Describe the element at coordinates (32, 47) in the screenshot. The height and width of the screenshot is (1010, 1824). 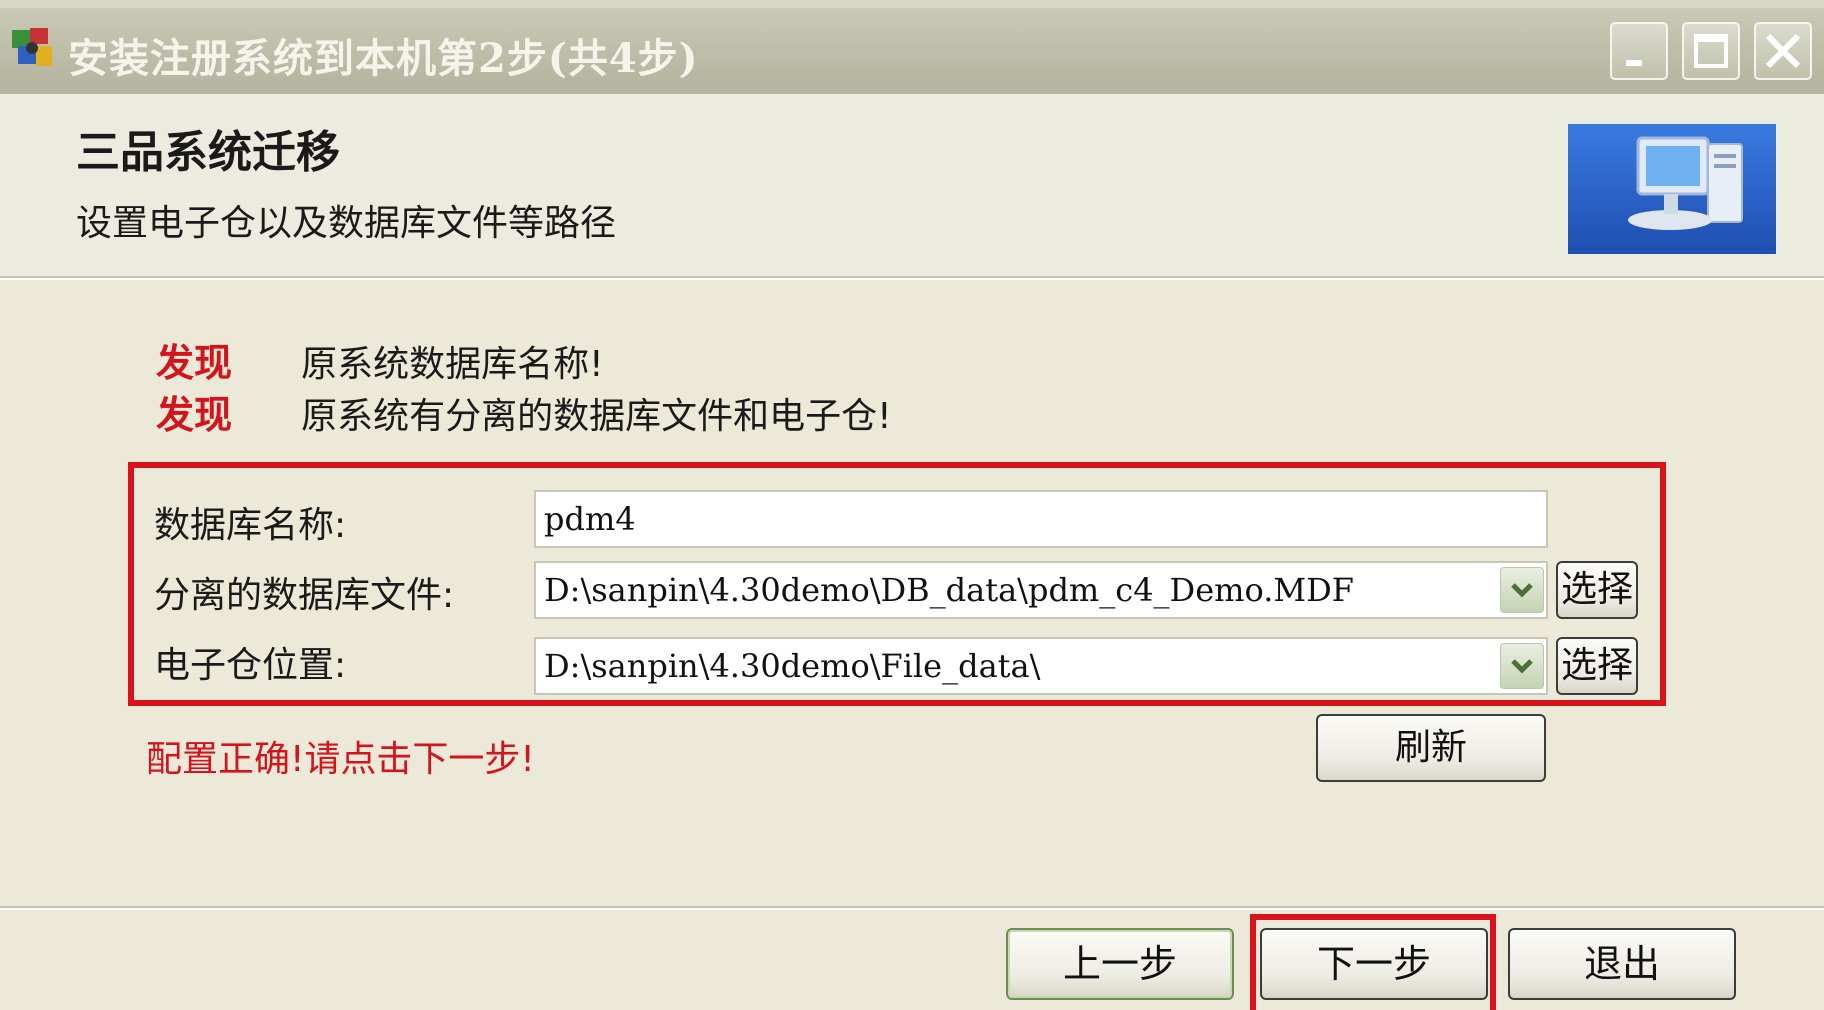
I see `app-icon` at that location.